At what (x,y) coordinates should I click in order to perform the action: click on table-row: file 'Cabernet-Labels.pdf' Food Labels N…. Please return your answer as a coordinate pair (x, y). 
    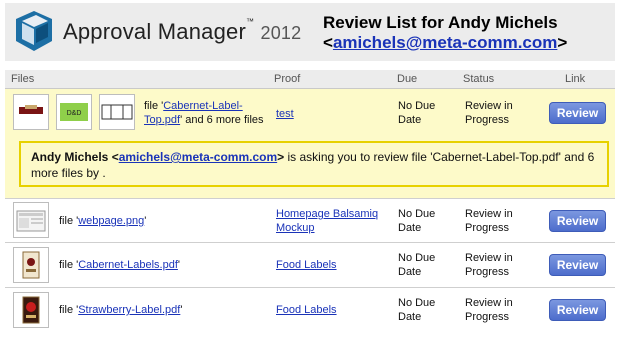
    Looking at the image, I should click on (310, 265).